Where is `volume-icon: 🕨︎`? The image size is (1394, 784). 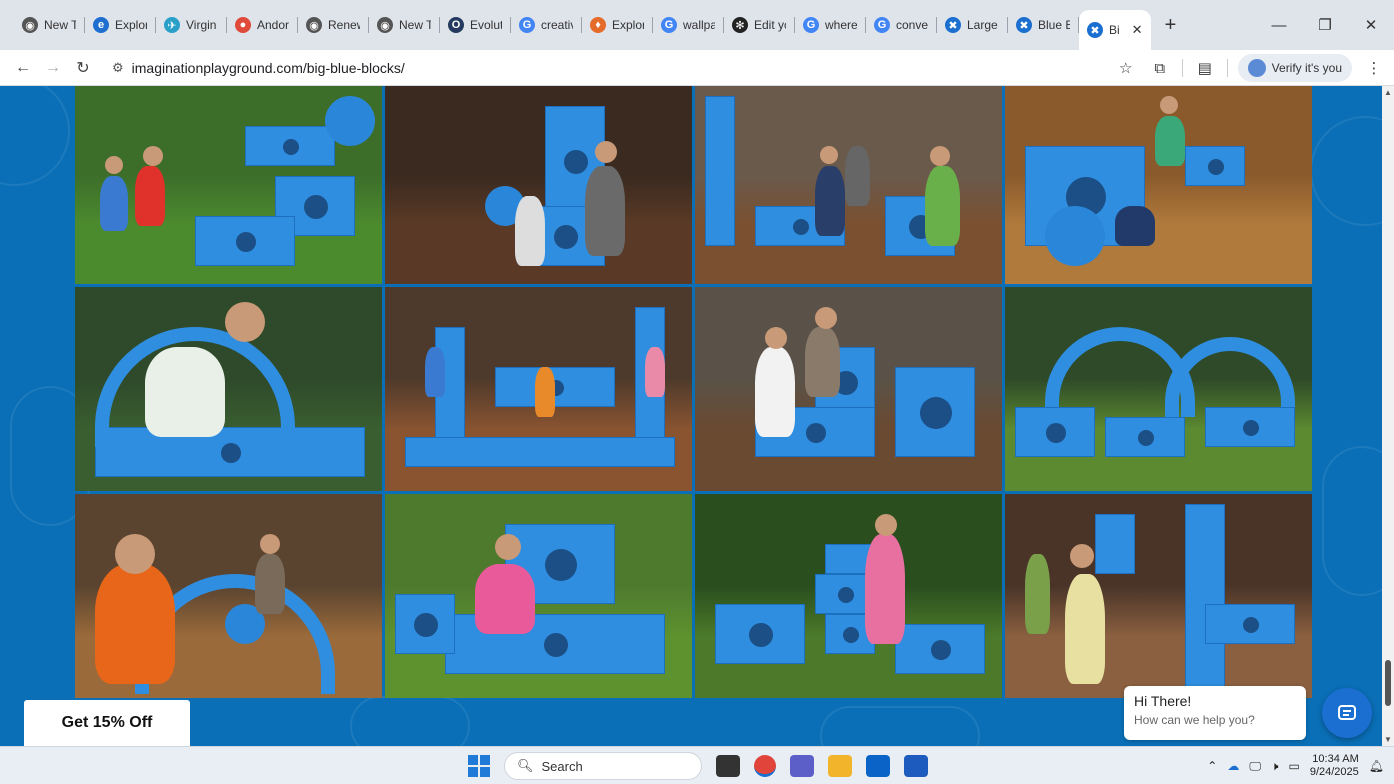 volume-icon: 🕨︎ is located at coordinates (1275, 766).